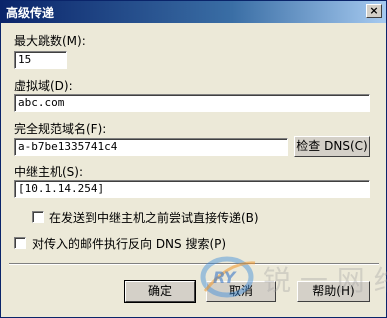 The image size is (387, 318). Describe the element at coordinates (154, 217) in the screenshot. I see `direct-delivery-label: 在发送到中继主机之前尝试直接传递(B)` at that location.